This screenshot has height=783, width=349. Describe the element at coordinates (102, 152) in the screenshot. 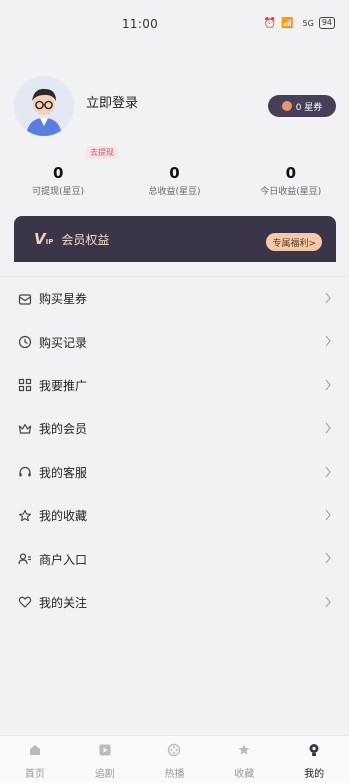

I see `withdraw-tag: 去提现` at that location.